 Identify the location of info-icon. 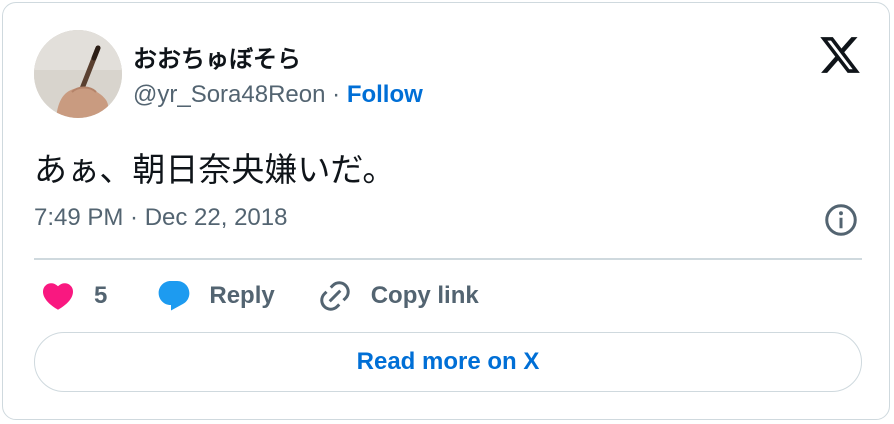
(841, 220).